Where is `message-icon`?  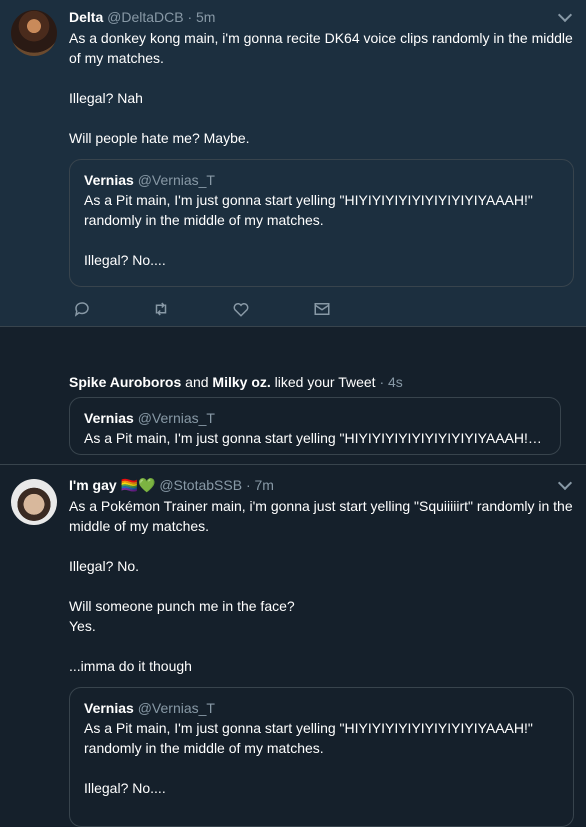 message-icon is located at coordinates (323, 309).